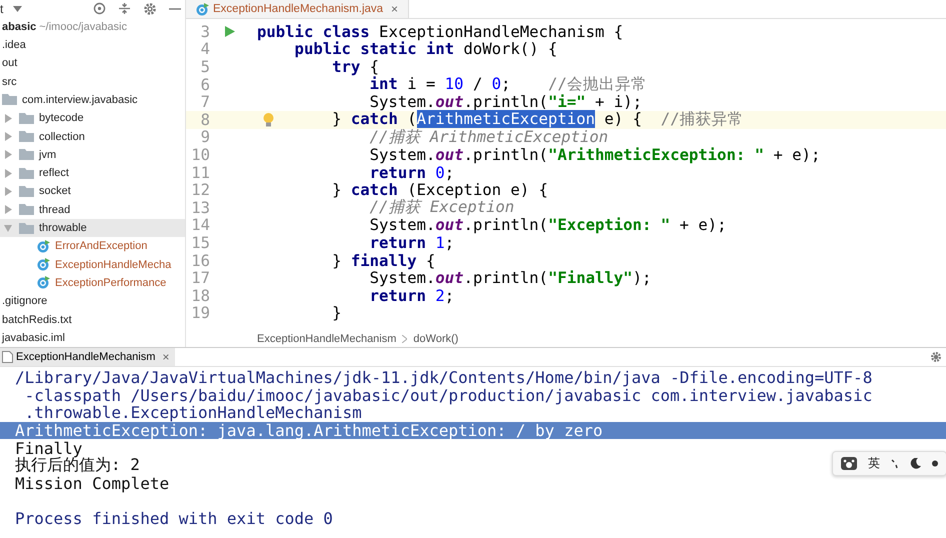 Image resolution: width=946 pixels, height=538 pixels. I want to click on tree-item: ExceptionPerformance, so click(92, 283).